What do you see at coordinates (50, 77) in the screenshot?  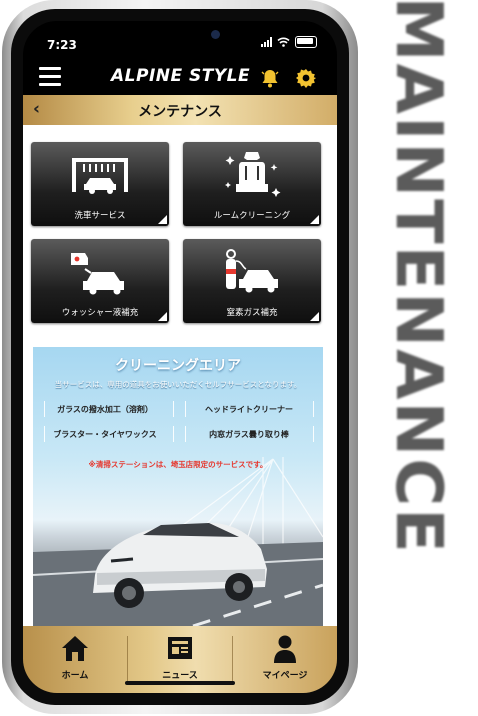 I see `menu-icon` at bounding box center [50, 77].